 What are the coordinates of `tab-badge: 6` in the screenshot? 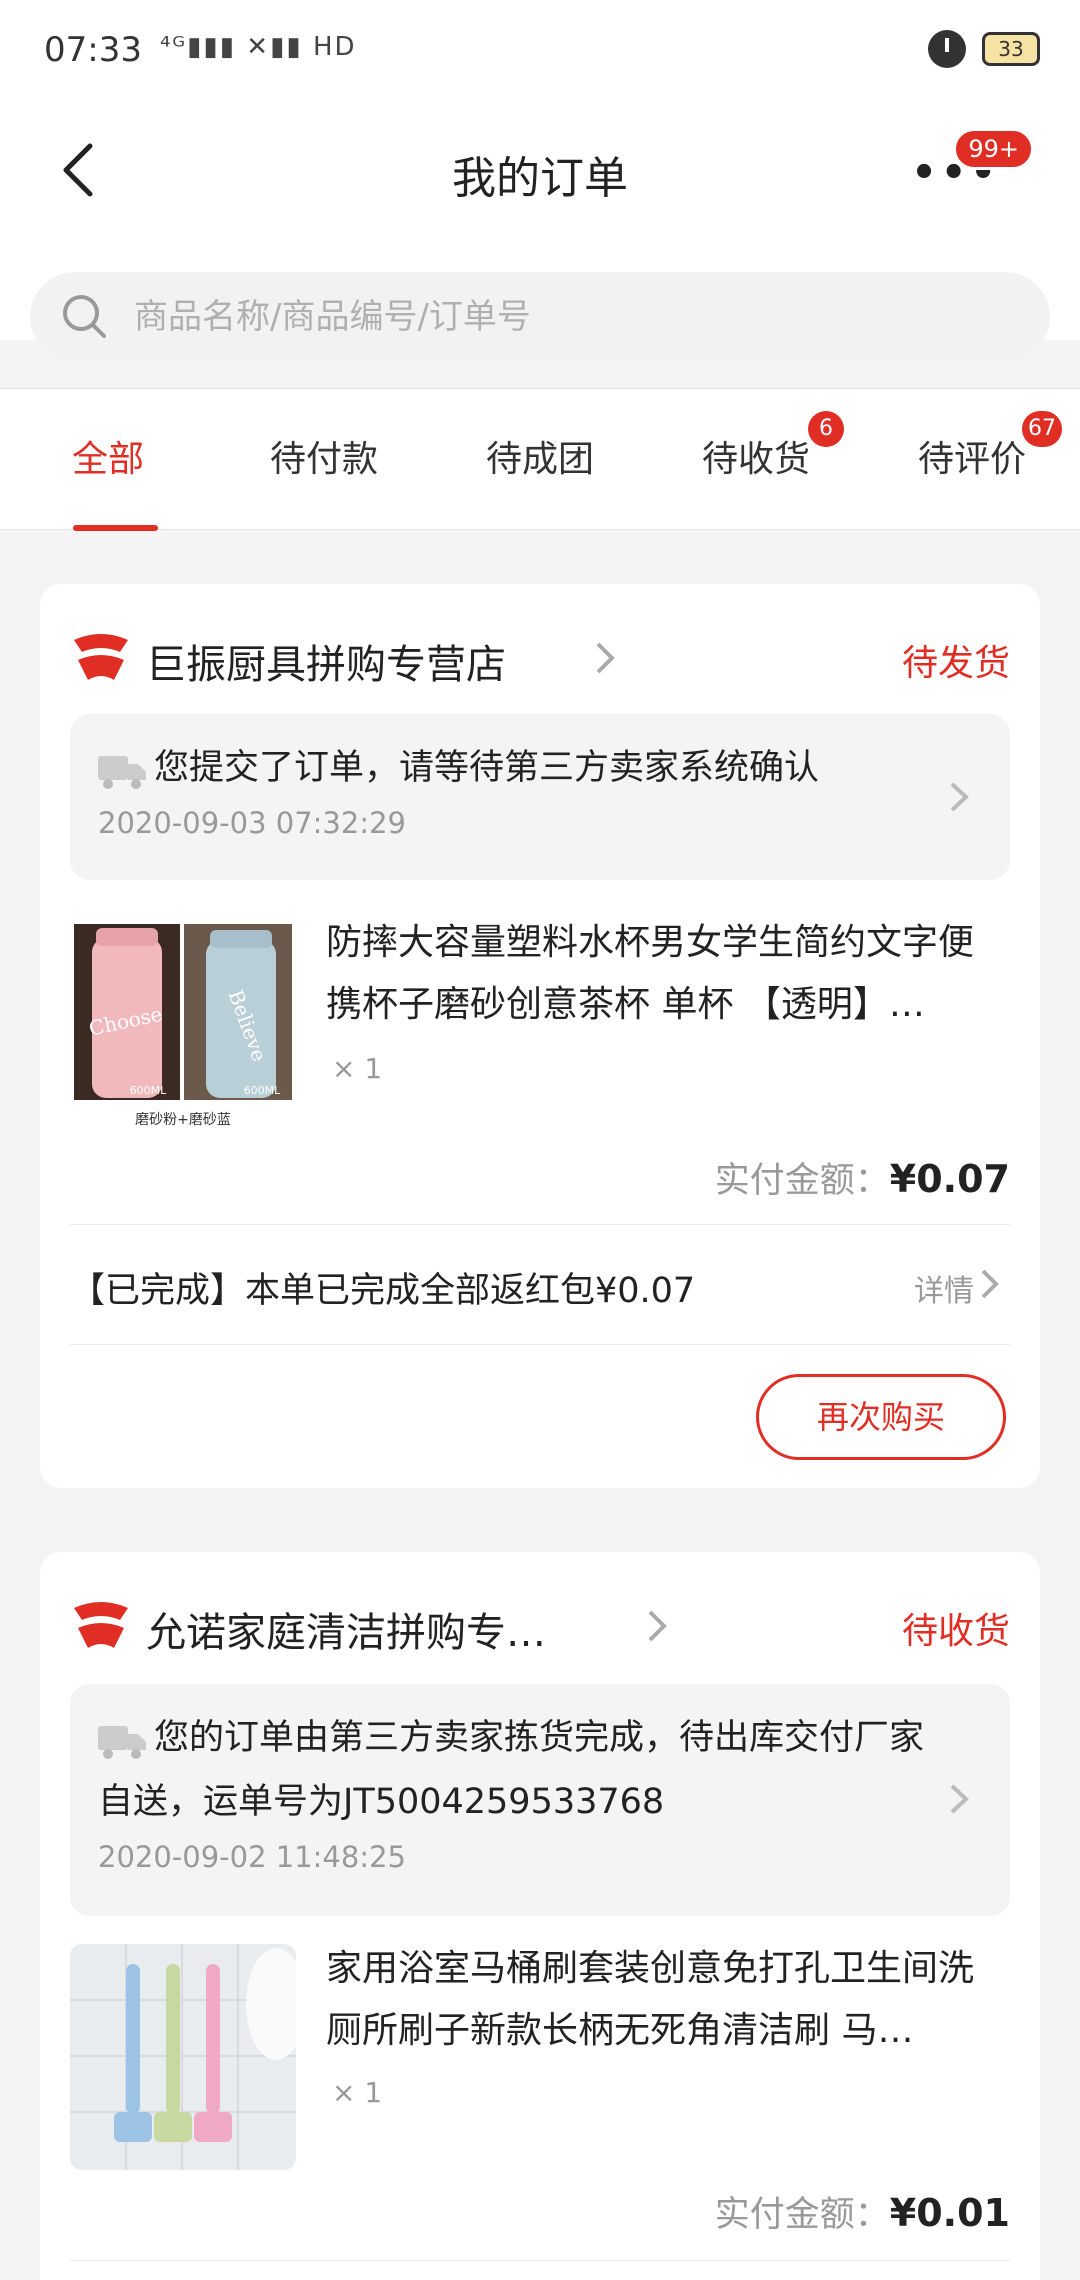 It's located at (826, 429).